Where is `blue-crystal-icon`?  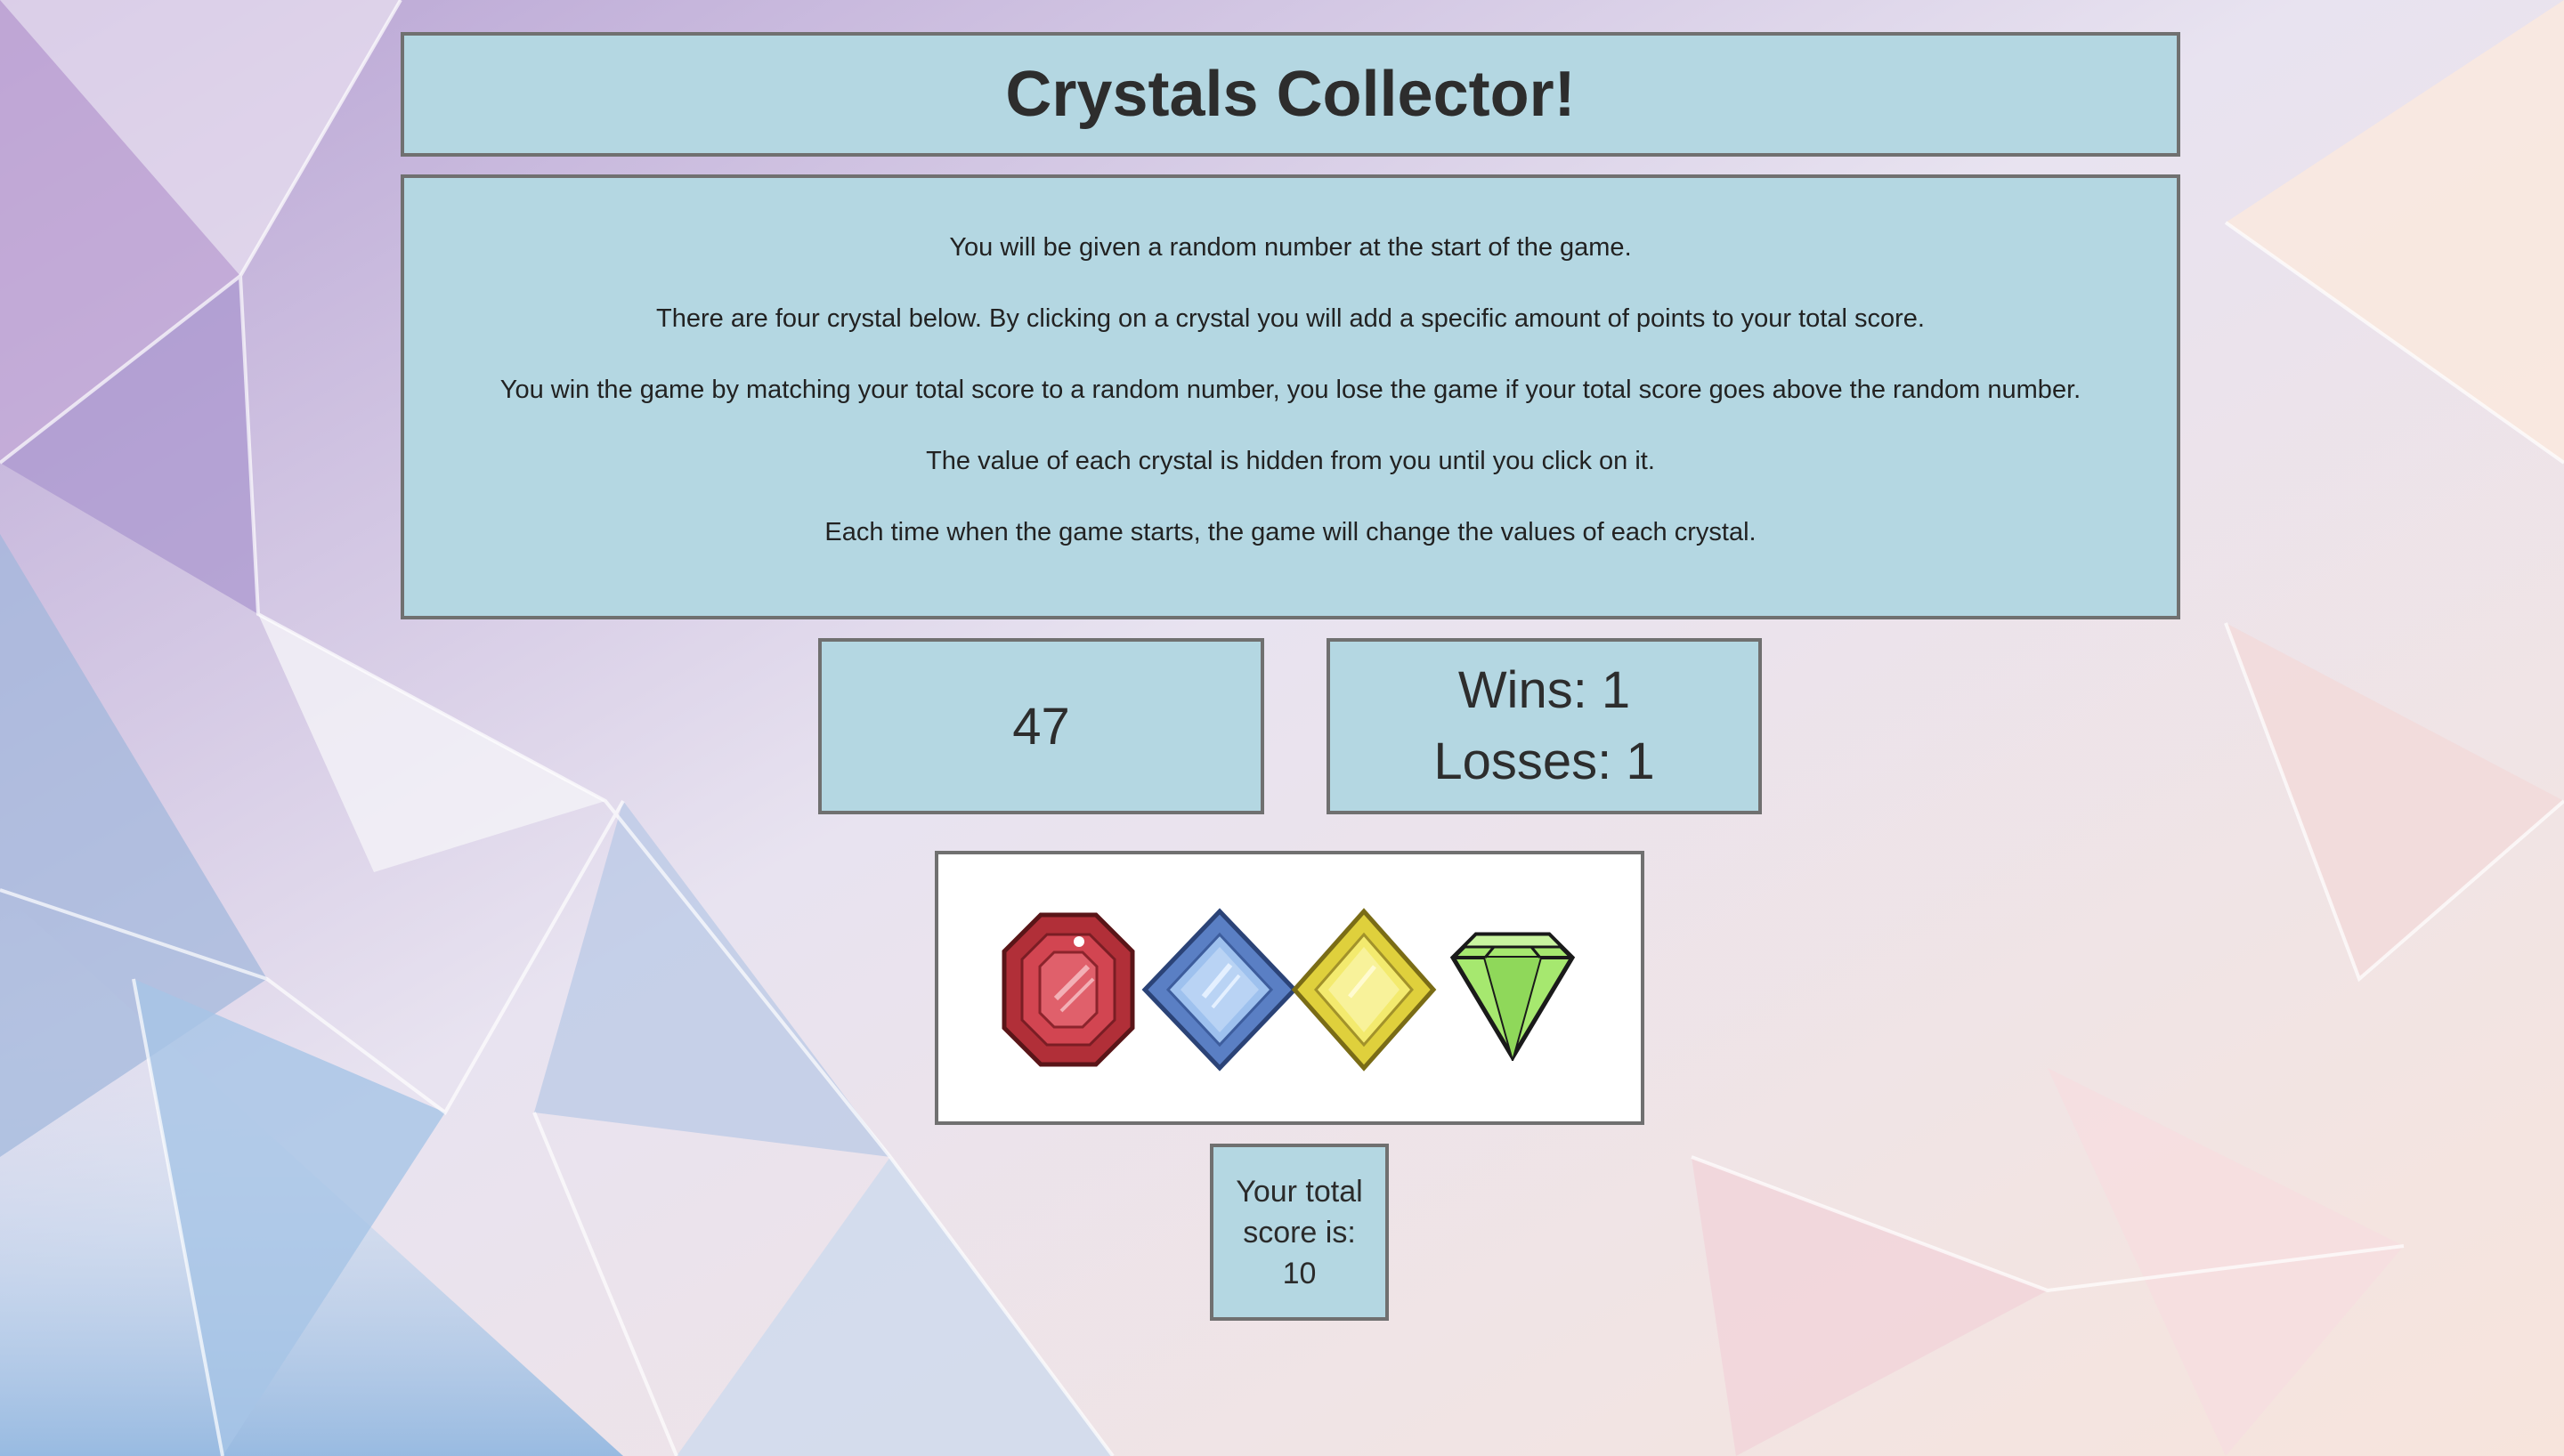
blue-crystal-icon is located at coordinates (1219, 990).